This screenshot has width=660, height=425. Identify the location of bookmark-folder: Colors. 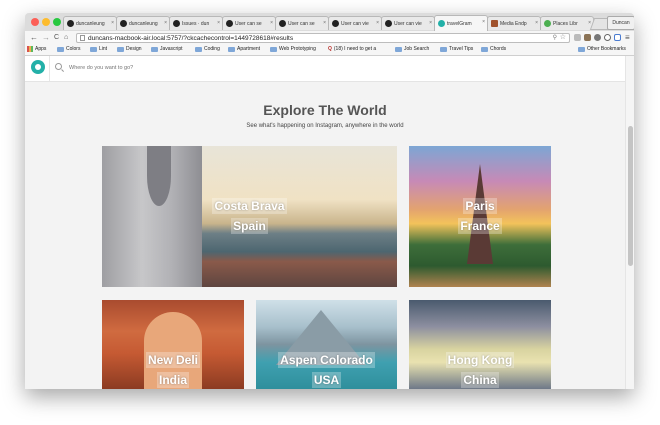
(68, 49).